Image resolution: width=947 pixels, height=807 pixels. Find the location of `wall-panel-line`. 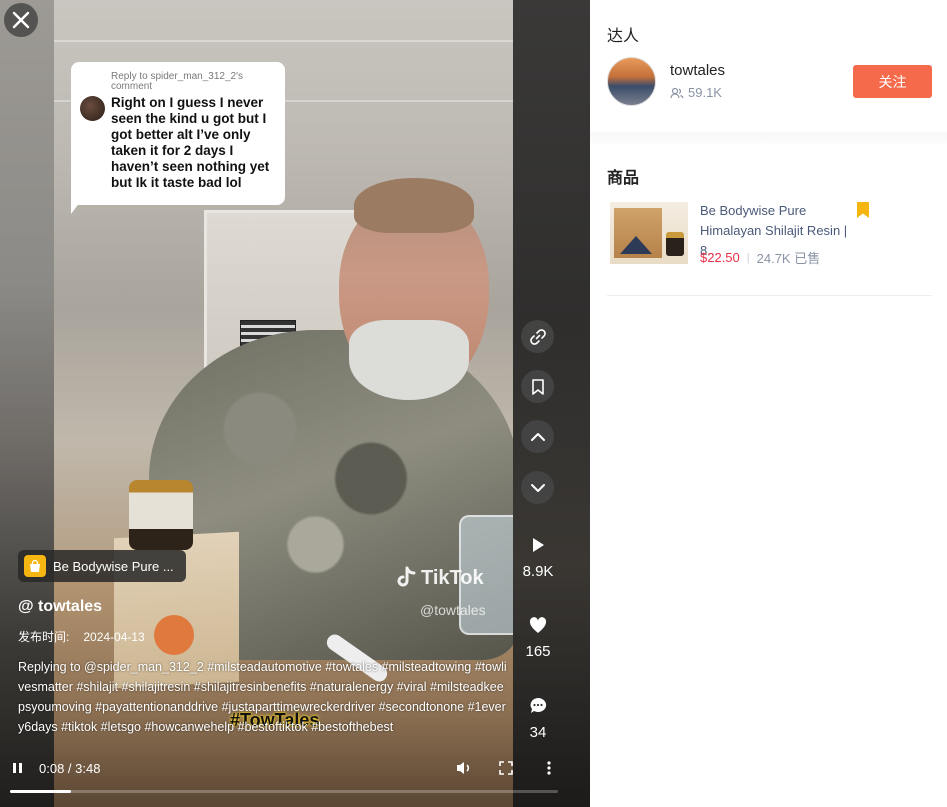

wall-panel-line is located at coordinates (283, 41).